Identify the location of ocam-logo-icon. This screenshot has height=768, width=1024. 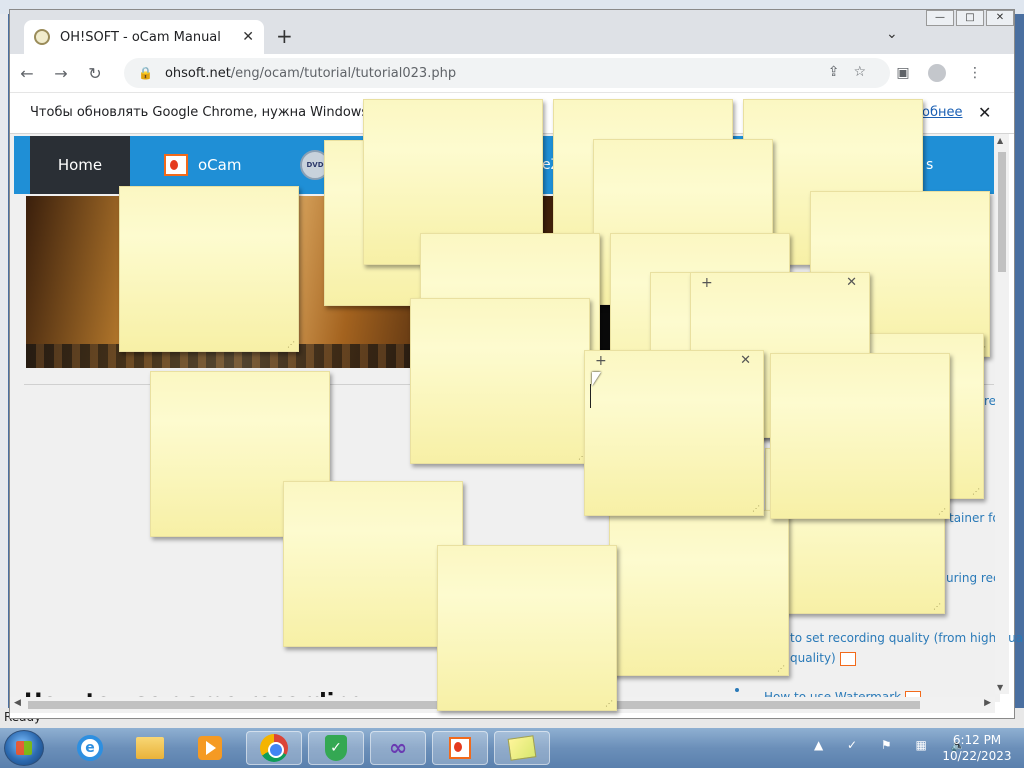
(176, 165).